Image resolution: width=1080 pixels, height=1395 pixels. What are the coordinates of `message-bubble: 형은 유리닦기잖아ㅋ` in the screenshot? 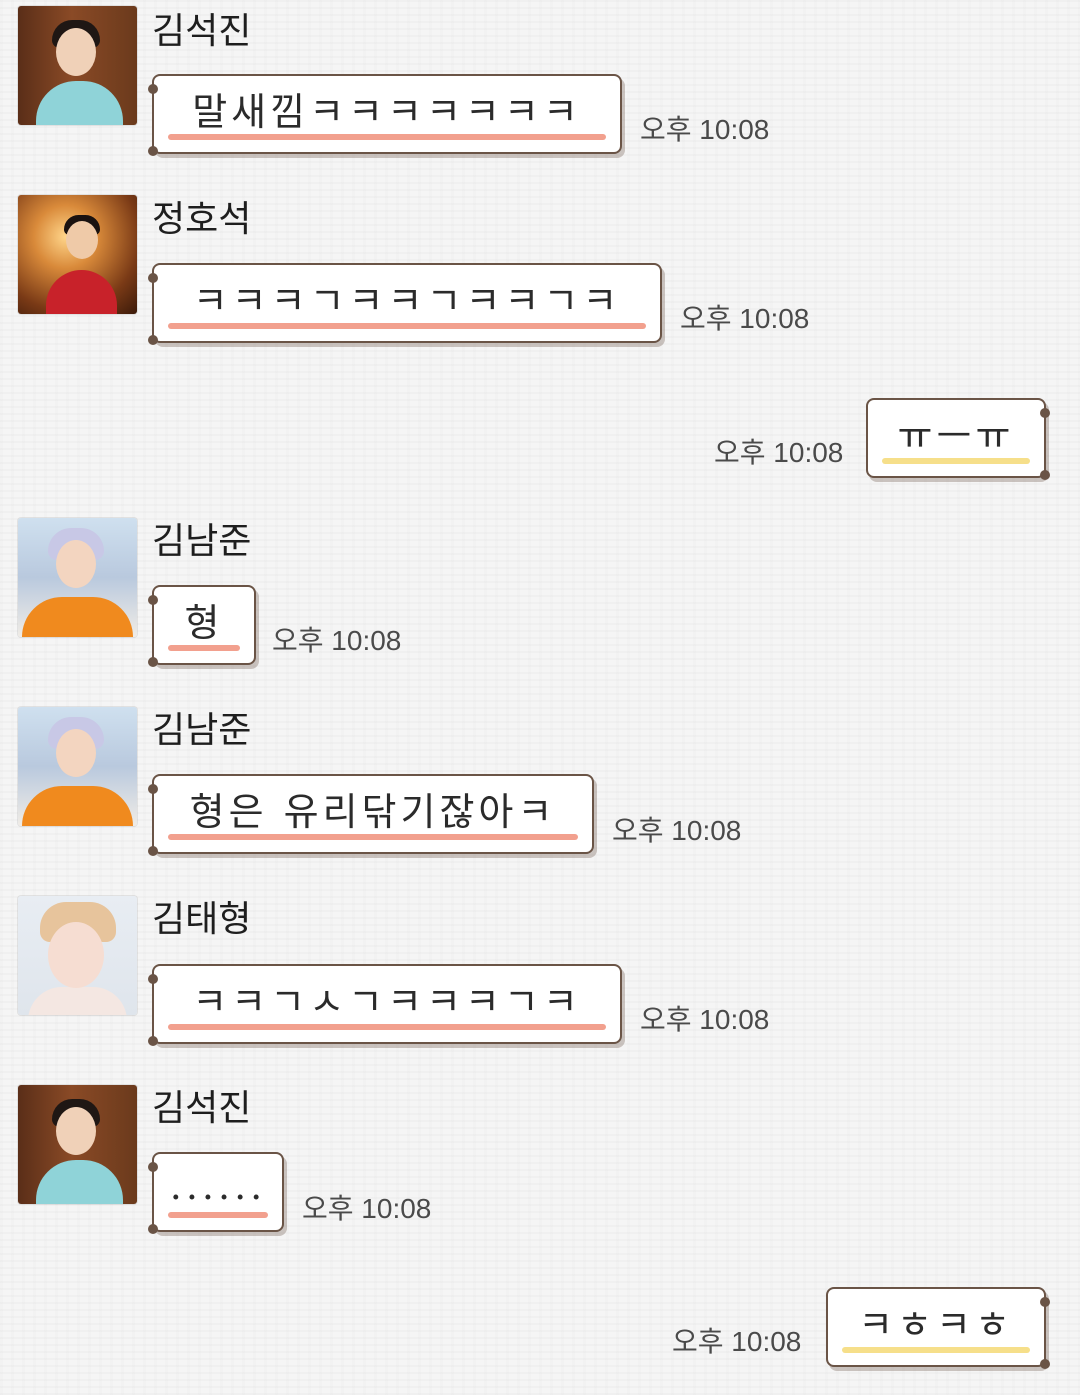 It's located at (371, 815).